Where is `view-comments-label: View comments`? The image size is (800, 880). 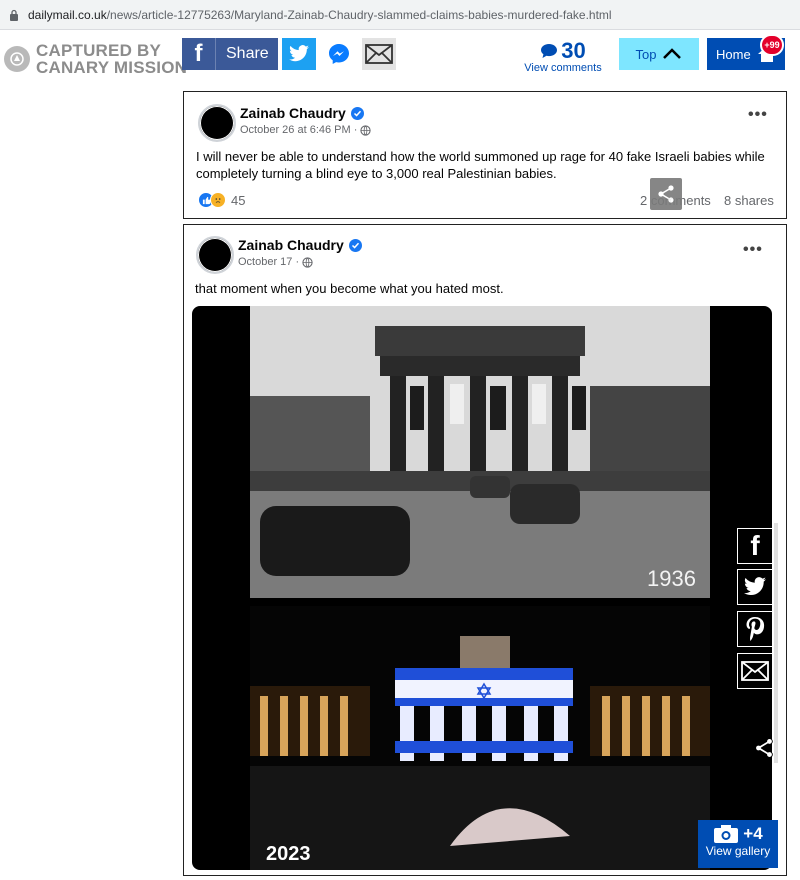 view-comments-label: View comments is located at coordinates (563, 68).